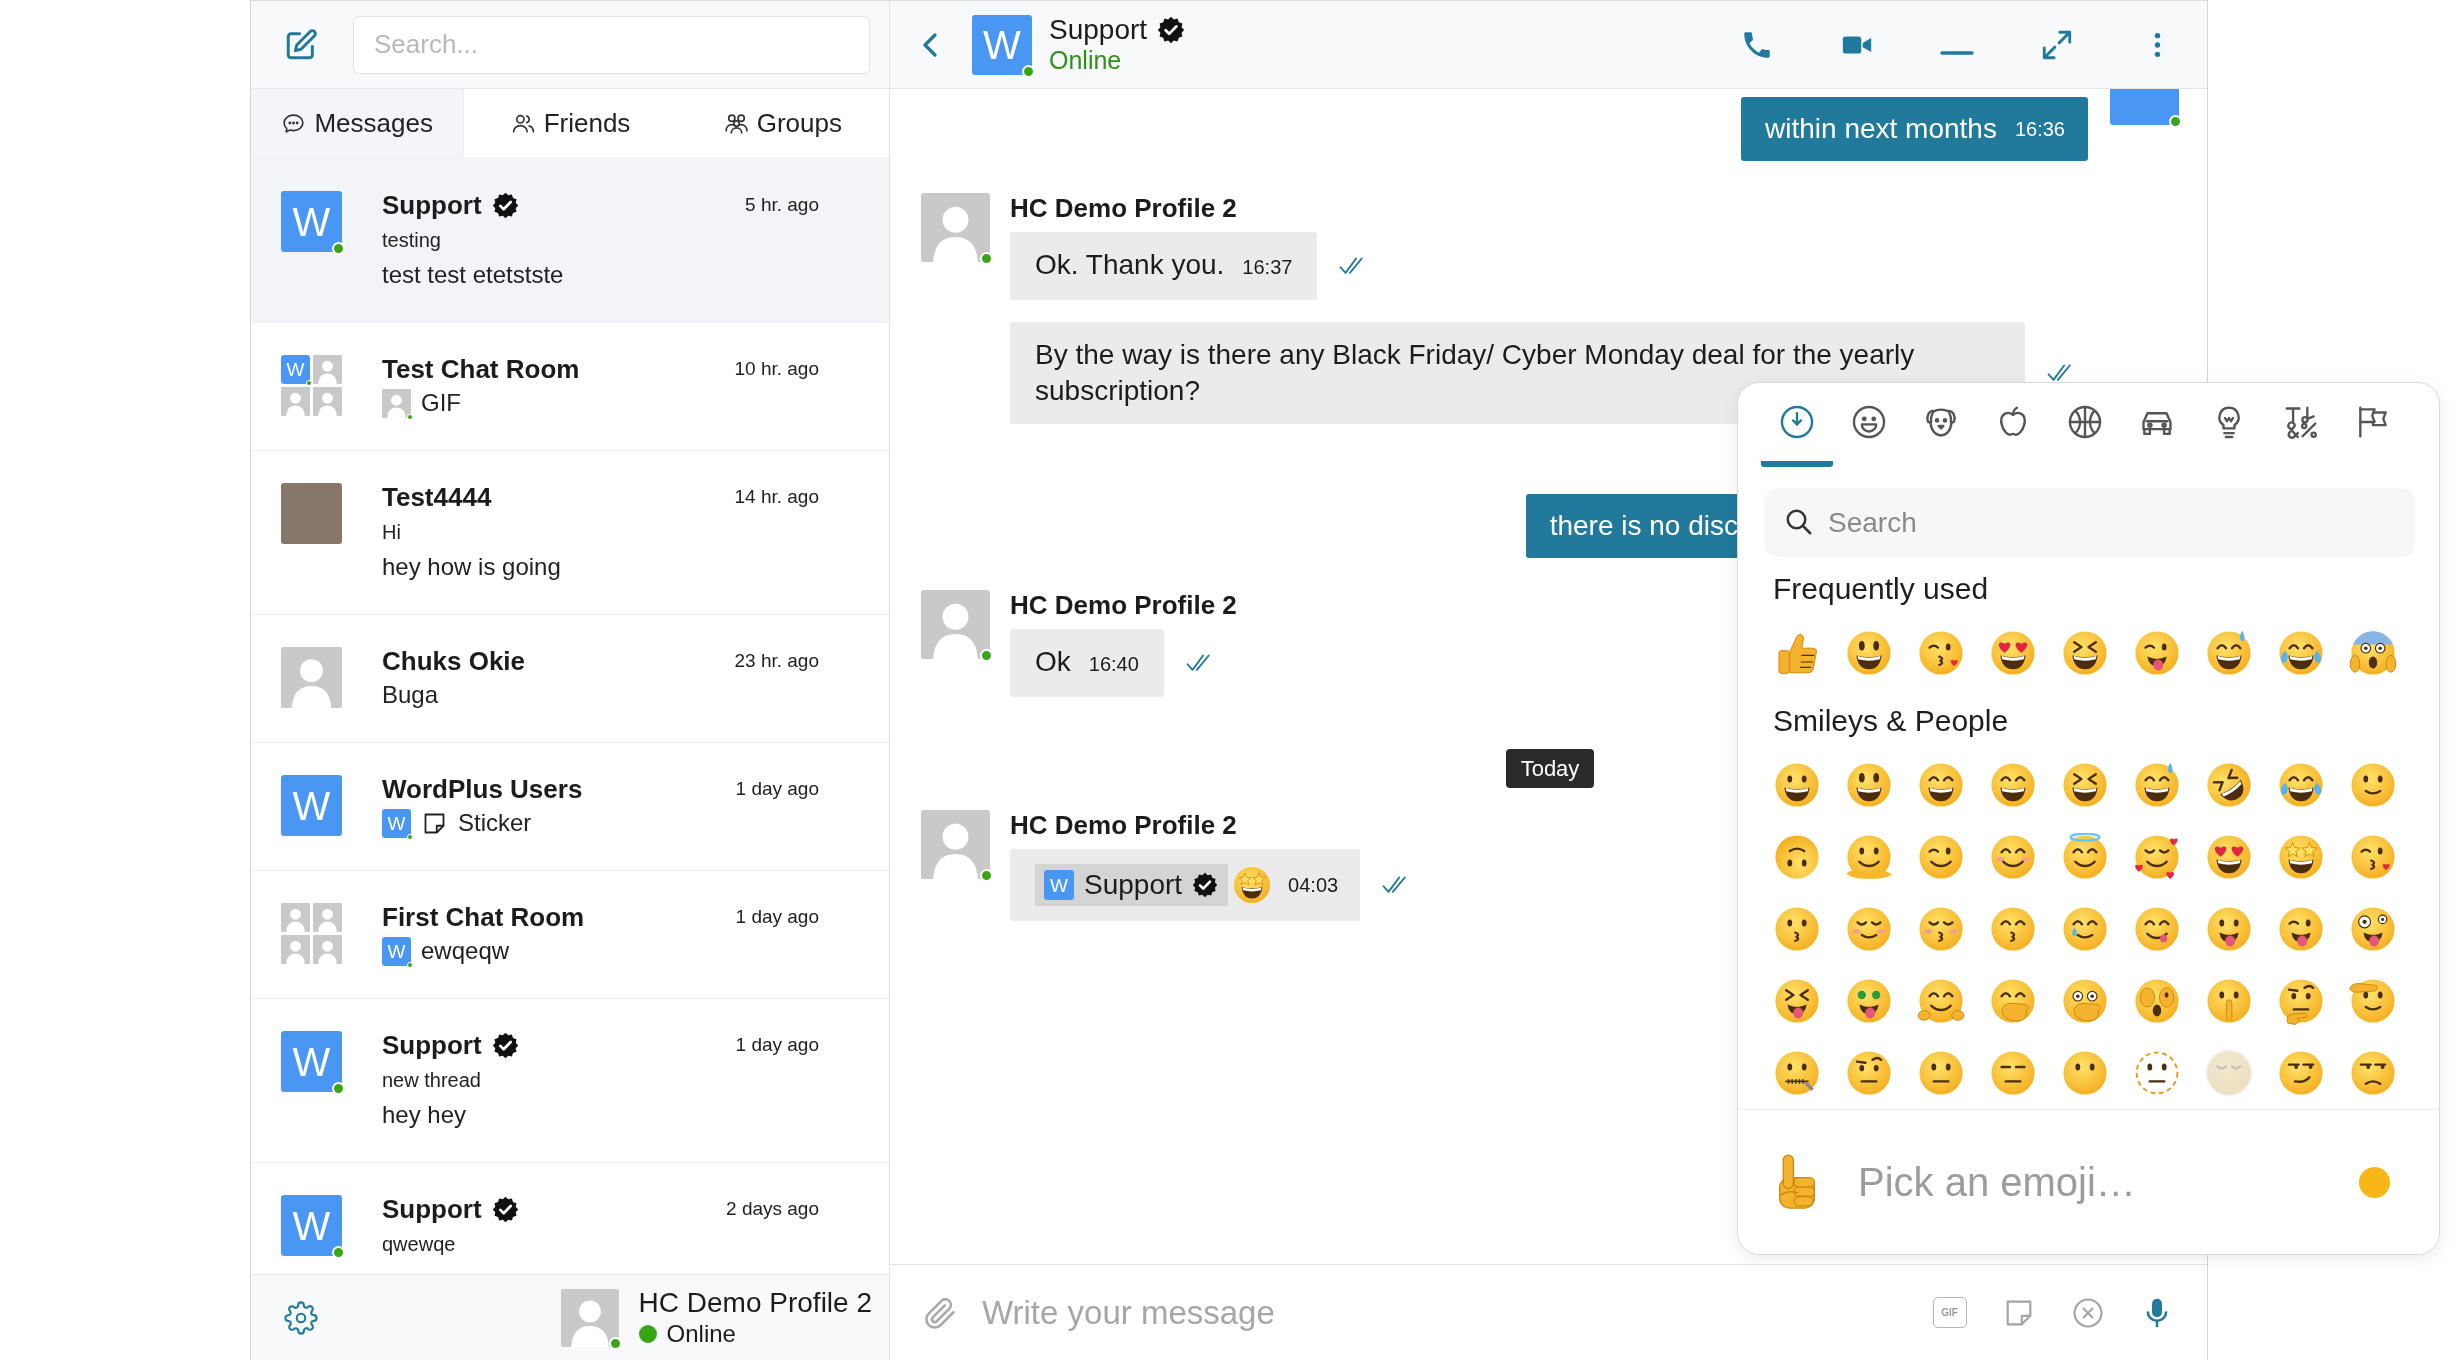 This screenshot has width=2459, height=1360. Describe the element at coordinates (1438, 1312) in the screenshot. I see `message-input: Write your message` at that location.